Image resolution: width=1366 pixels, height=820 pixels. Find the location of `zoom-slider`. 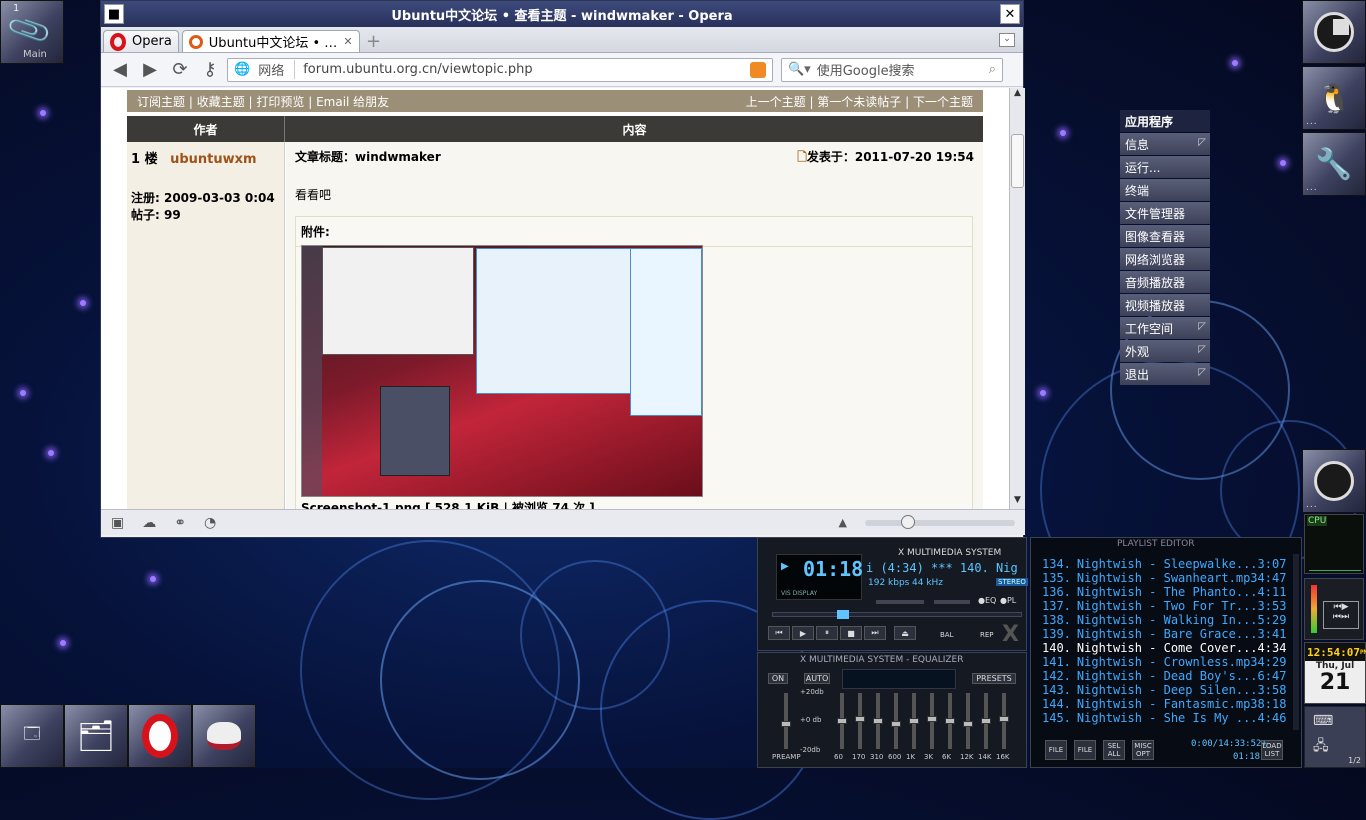

zoom-slider is located at coordinates (940, 521).